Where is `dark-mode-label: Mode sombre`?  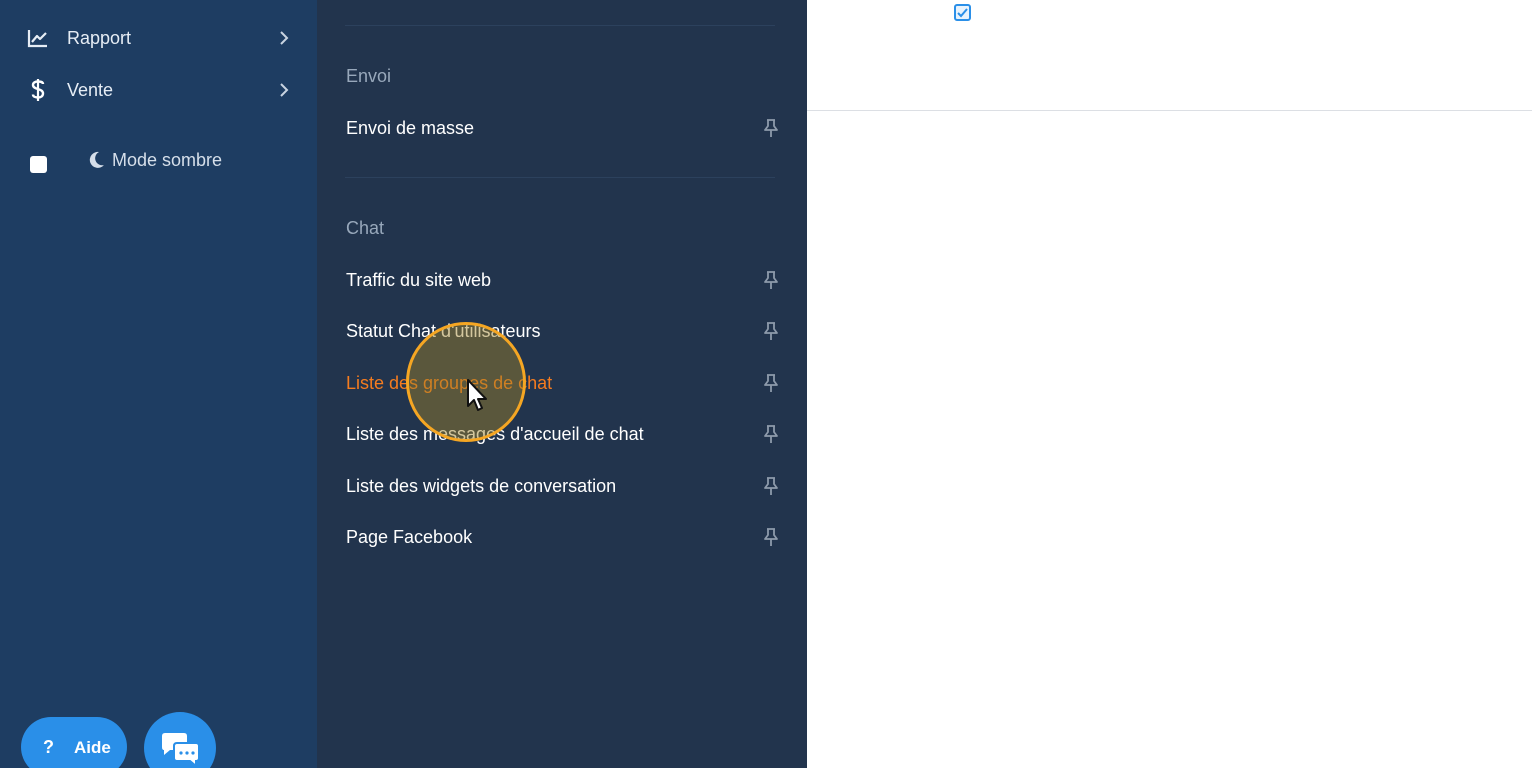
dark-mode-label: Mode sombre is located at coordinates (167, 160).